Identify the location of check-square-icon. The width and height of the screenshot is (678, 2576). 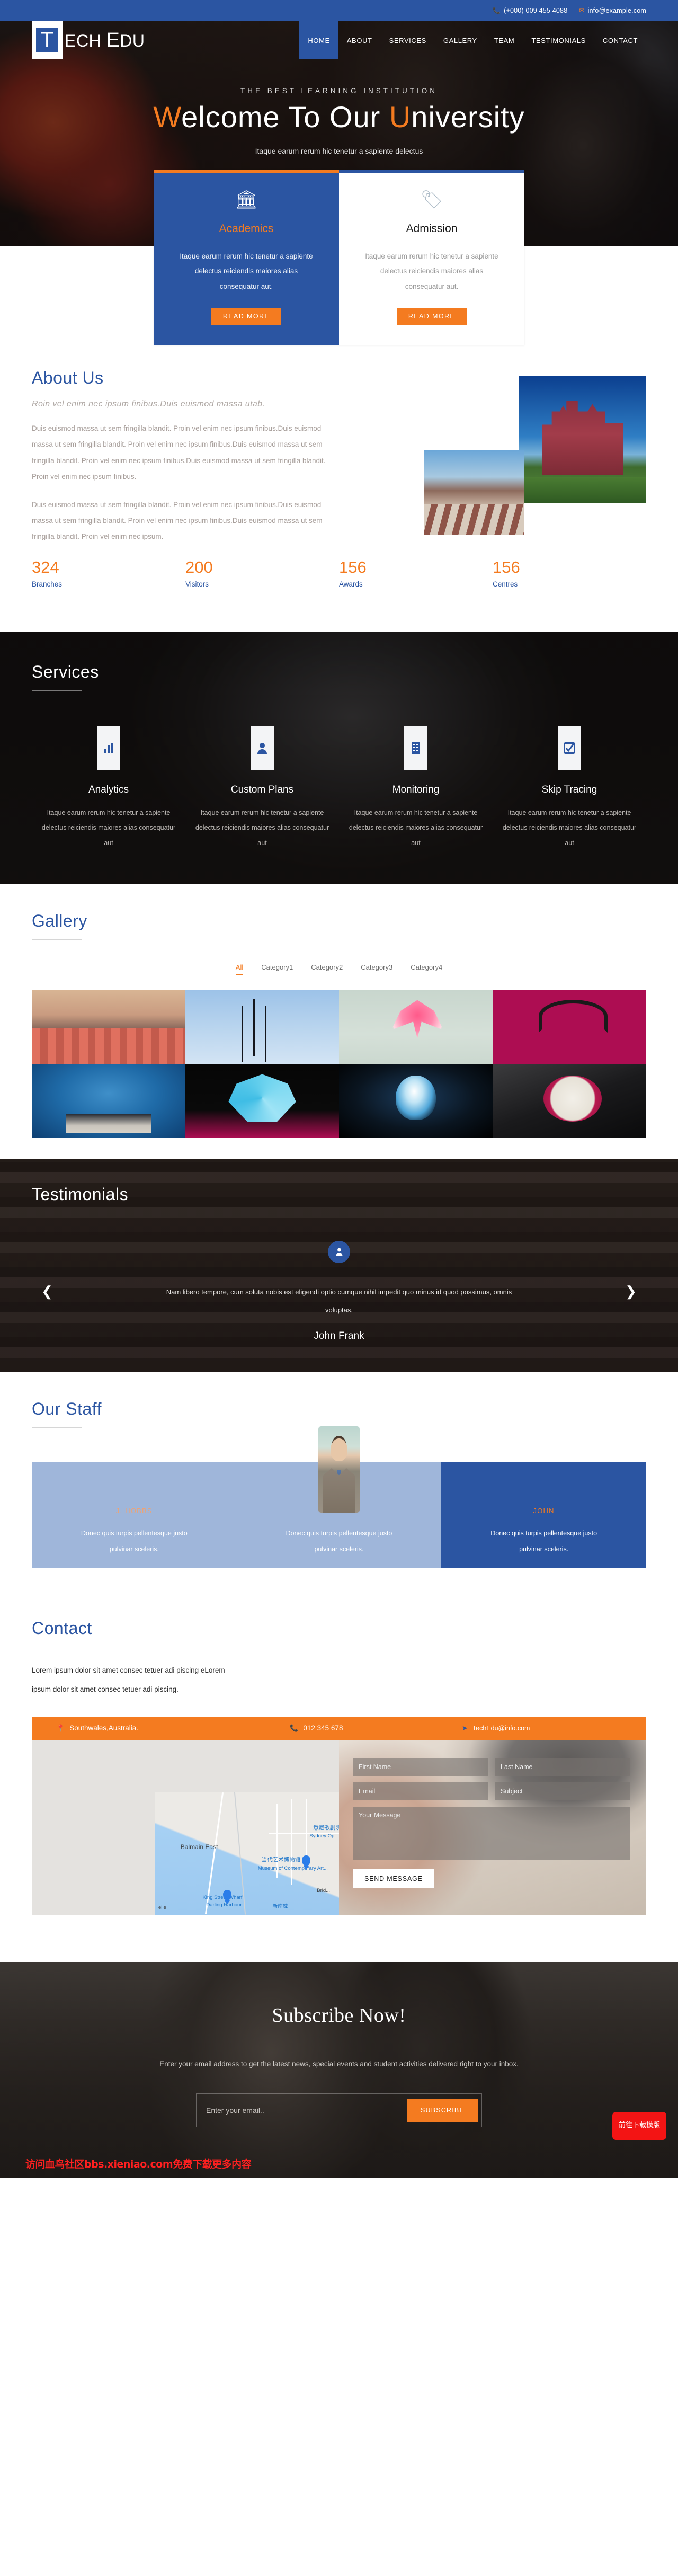
(569, 747).